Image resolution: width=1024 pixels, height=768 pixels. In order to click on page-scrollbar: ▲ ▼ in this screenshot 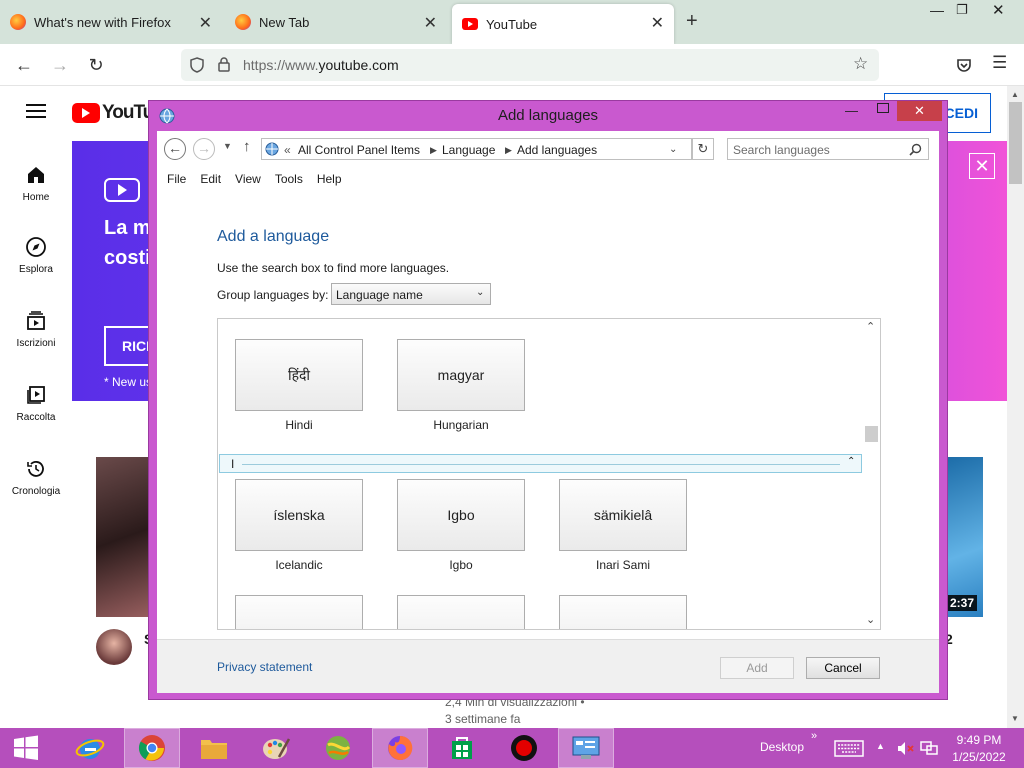, I will do `click(1015, 407)`.